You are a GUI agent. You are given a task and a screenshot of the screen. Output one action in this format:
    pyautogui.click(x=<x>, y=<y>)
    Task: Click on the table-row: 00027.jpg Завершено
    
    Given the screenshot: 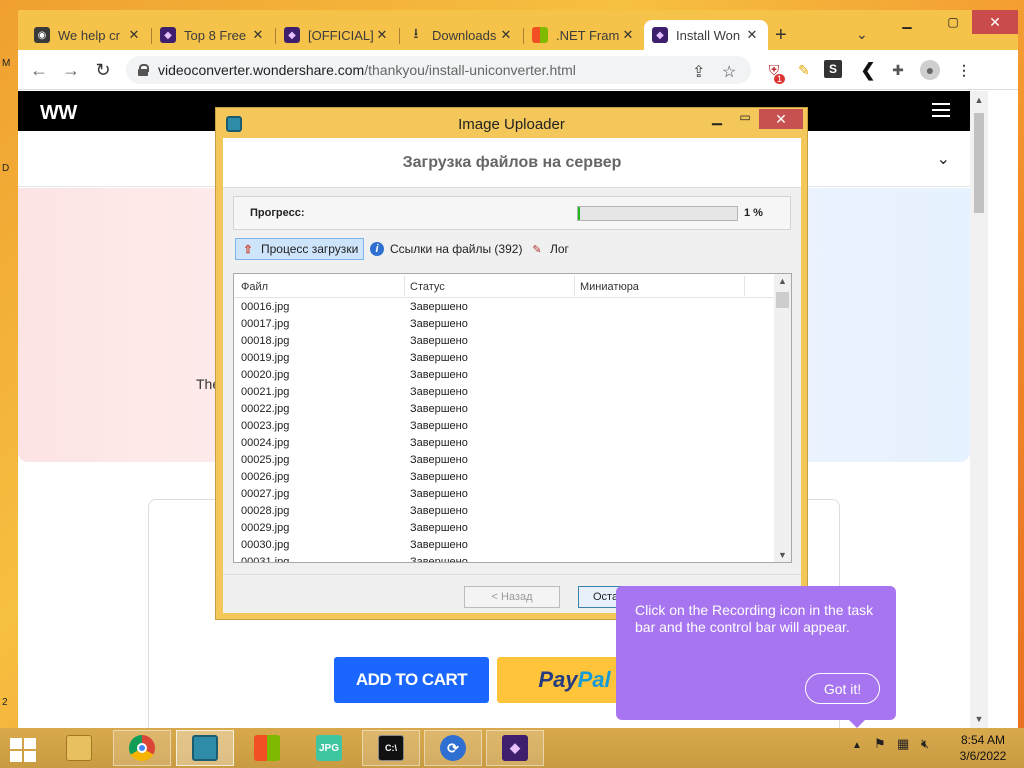 What is the action you would take?
    pyautogui.click(x=504, y=494)
    